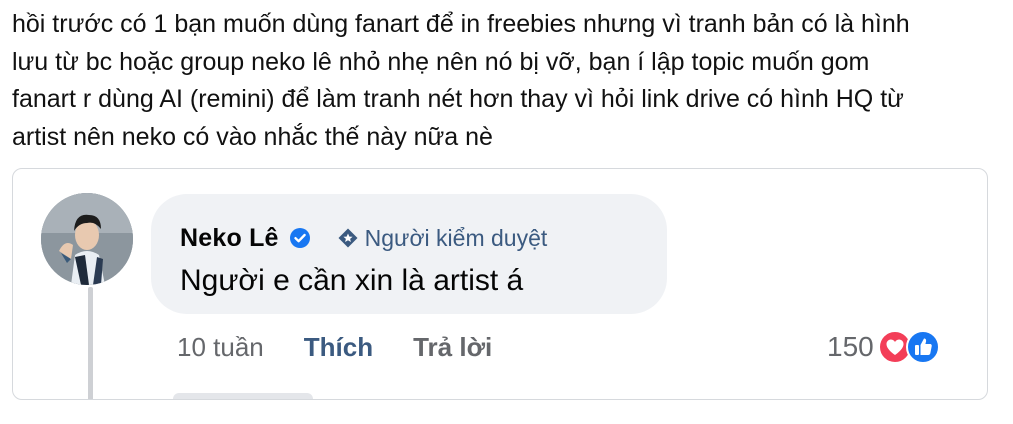 The width and height of the screenshot is (1013, 424). I want to click on reaction-count: 150, so click(850, 346).